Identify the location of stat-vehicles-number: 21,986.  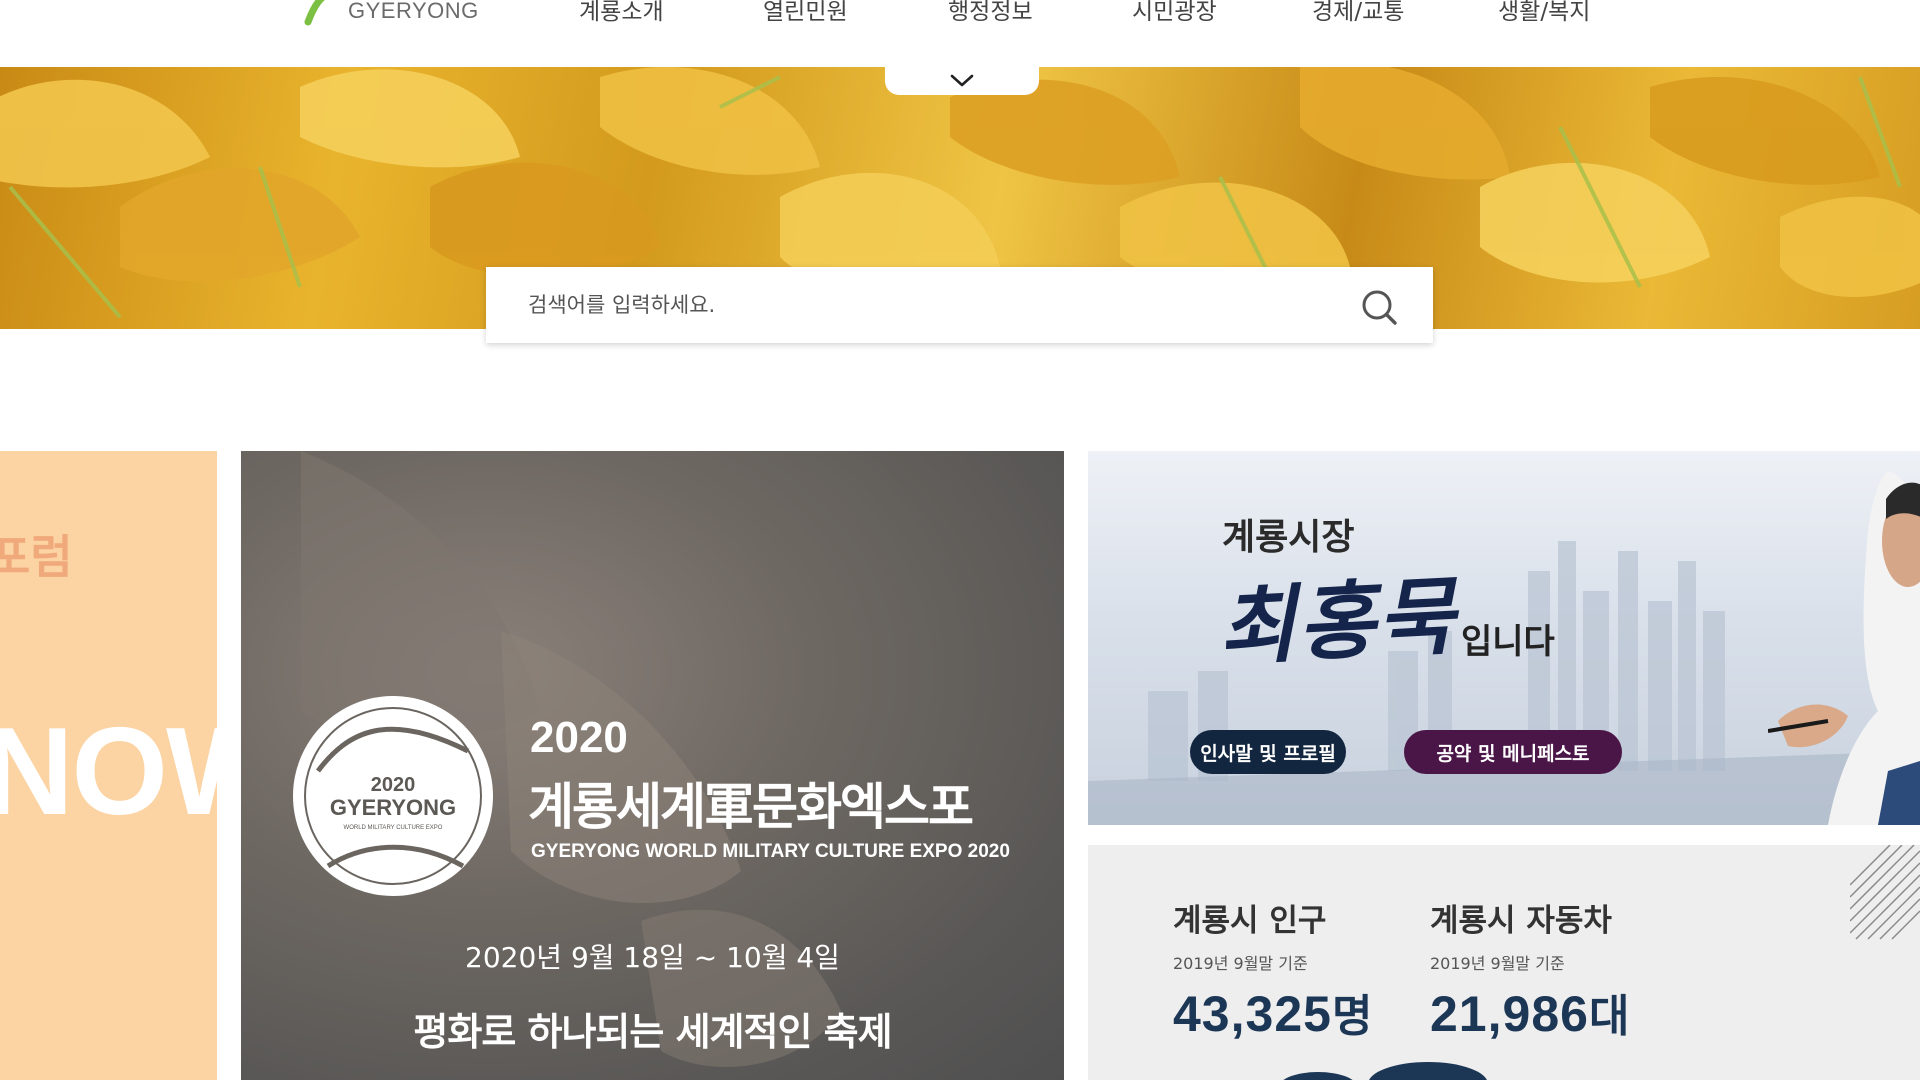
(1509, 1014).